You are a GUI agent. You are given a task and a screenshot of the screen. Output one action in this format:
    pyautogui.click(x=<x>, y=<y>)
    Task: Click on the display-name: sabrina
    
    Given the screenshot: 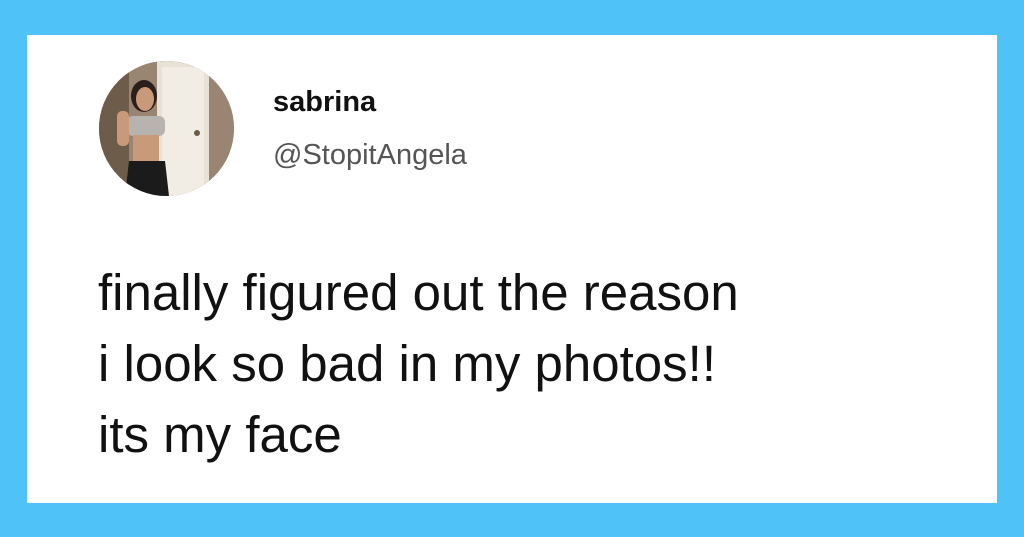 What is the action you would take?
    pyautogui.click(x=324, y=102)
    